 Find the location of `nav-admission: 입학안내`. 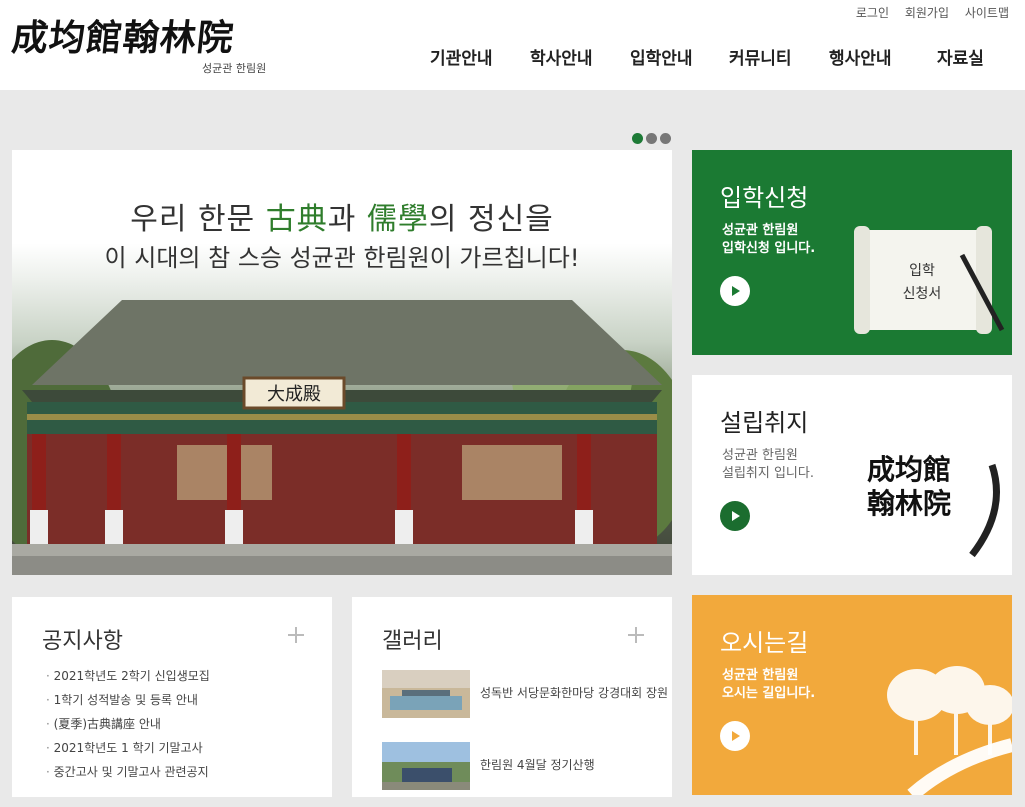

nav-admission: 입학안내 is located at coordinates (661, 56).